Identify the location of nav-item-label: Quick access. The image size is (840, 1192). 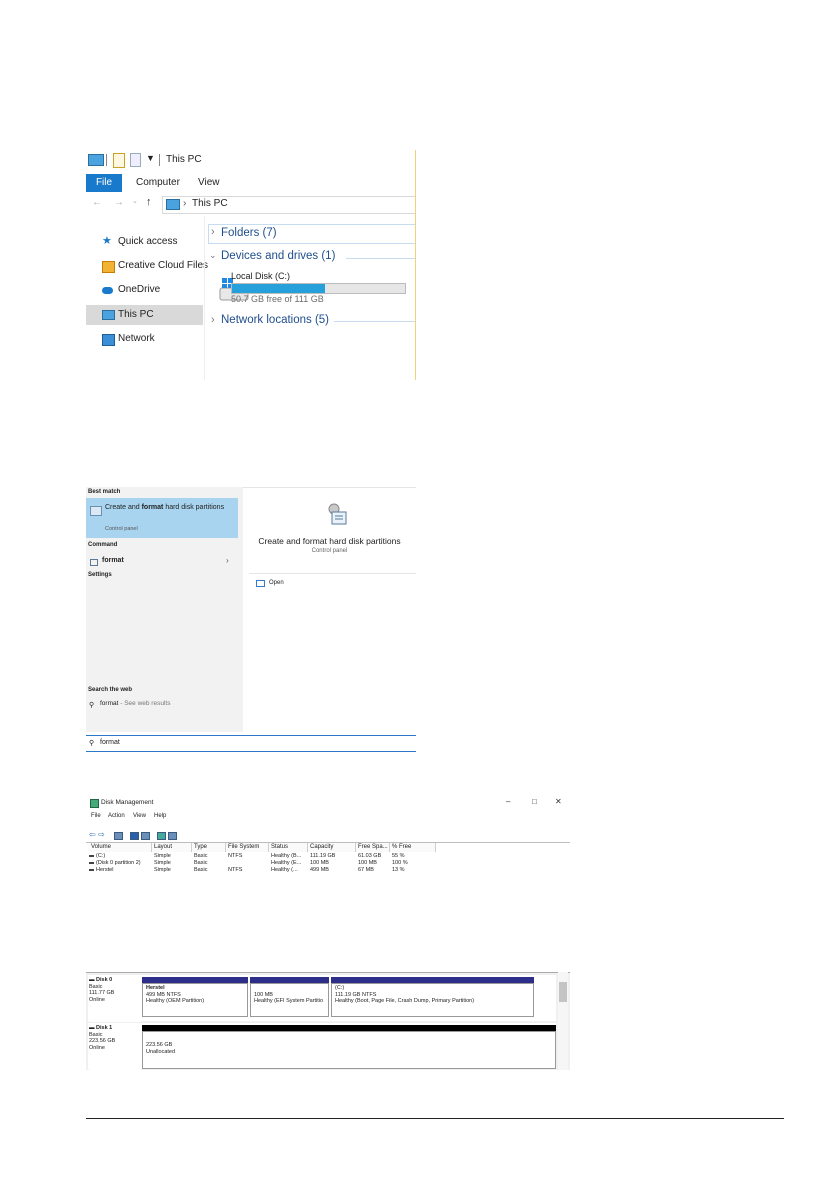
(148, 241).